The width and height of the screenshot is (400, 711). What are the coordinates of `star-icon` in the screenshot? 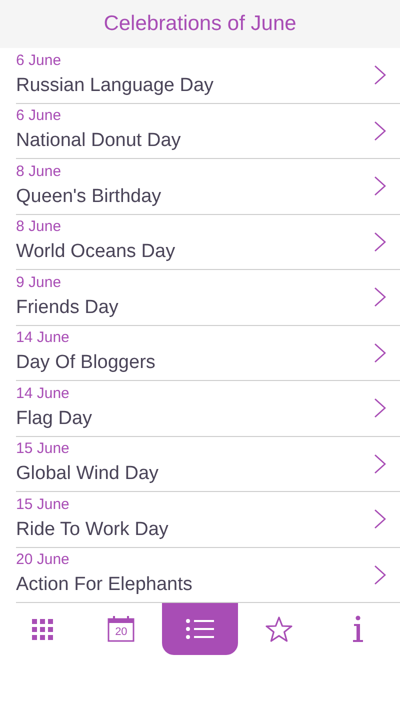 It's located at (278, 629).